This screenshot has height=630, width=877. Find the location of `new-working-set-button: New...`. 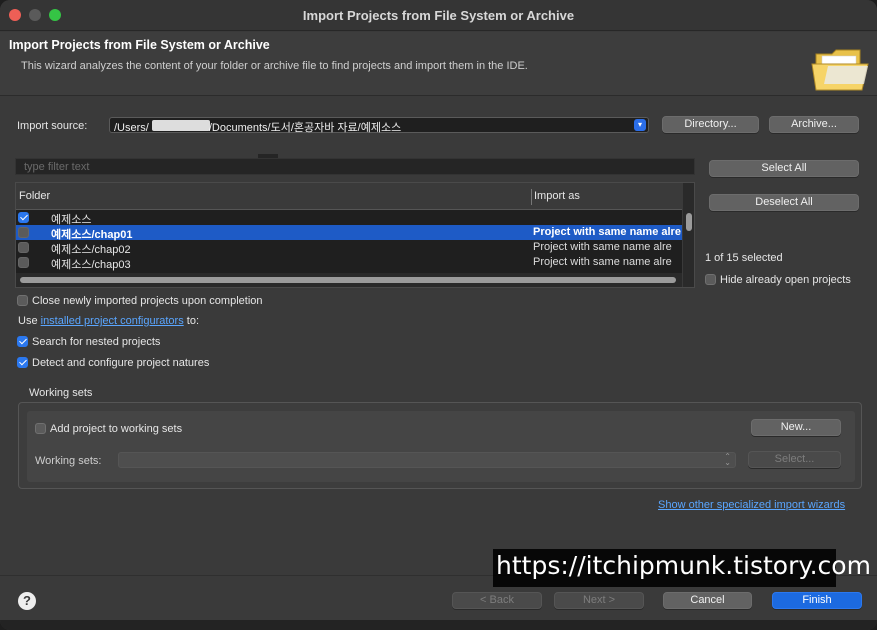

new-working-set-button: New... is located at coordinates (796, 427).